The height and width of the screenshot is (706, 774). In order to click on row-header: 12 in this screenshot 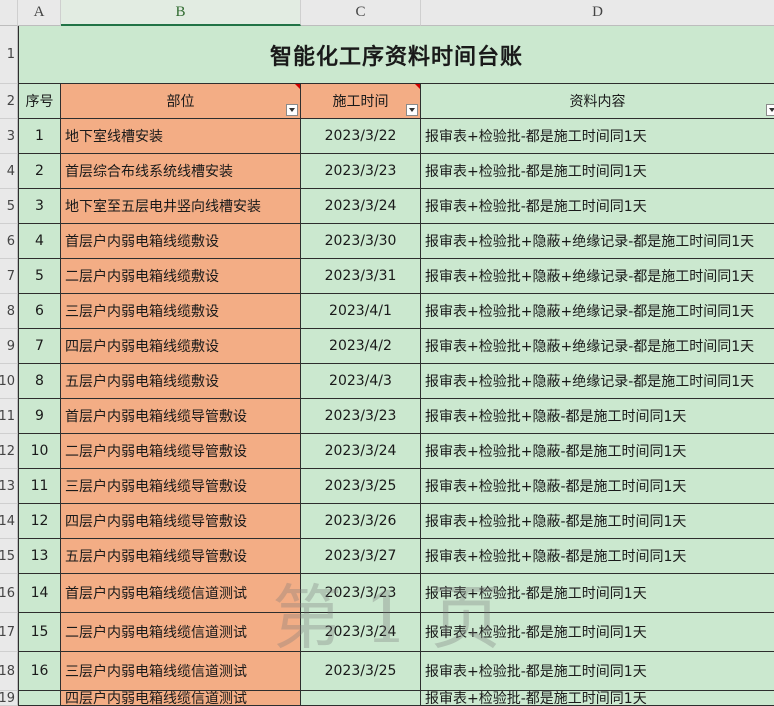, I will do `click(9, 451)`.